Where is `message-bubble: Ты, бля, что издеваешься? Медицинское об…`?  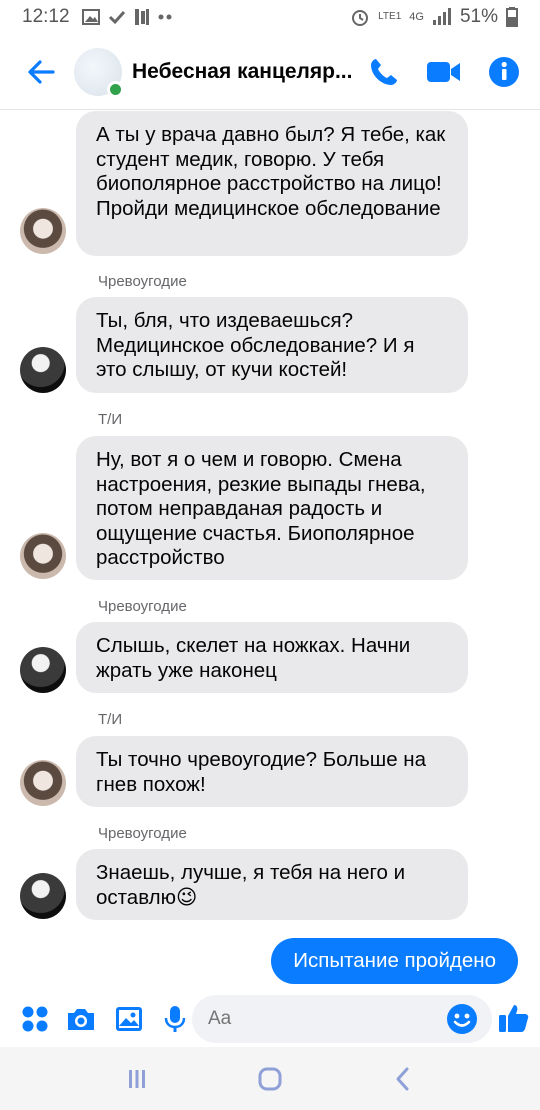
message-bubble: Ты, бля, что издеваешься? Медицинское об… is located at coordinates (272, 345).